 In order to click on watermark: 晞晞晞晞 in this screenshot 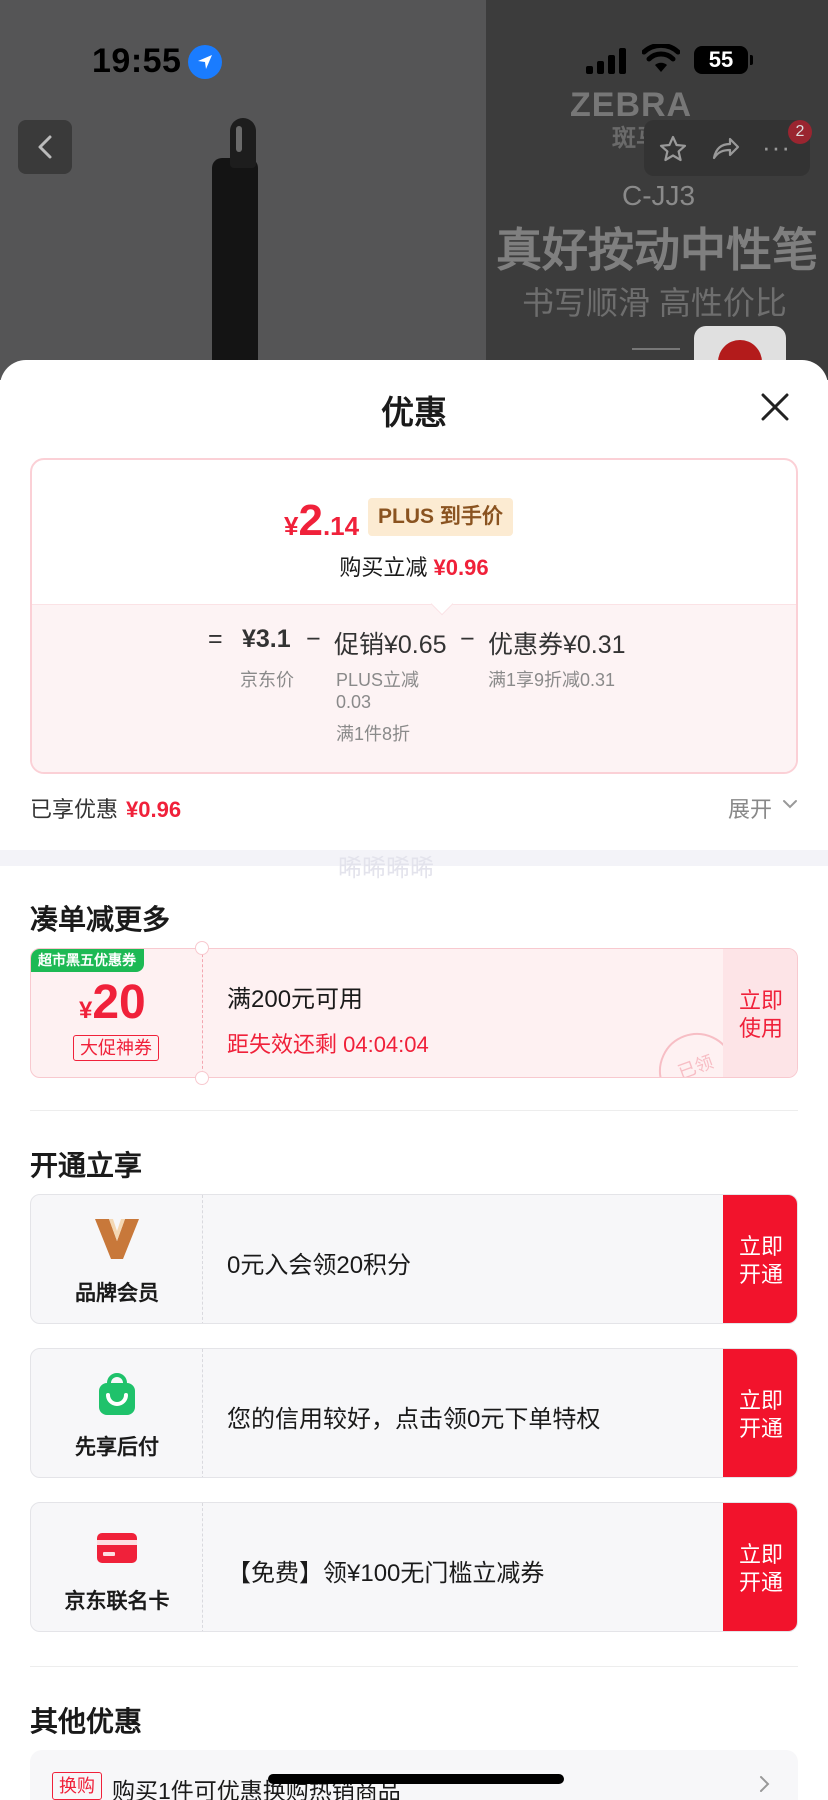, I will do `click(386, 868)`.